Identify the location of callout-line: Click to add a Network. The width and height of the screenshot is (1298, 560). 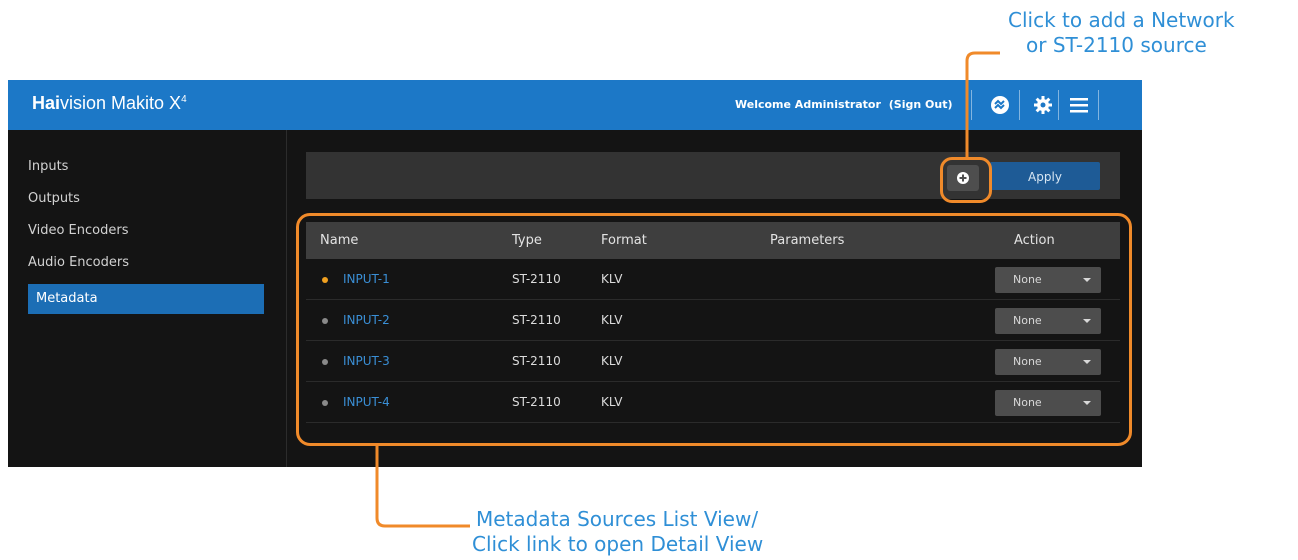
(1121, 20).